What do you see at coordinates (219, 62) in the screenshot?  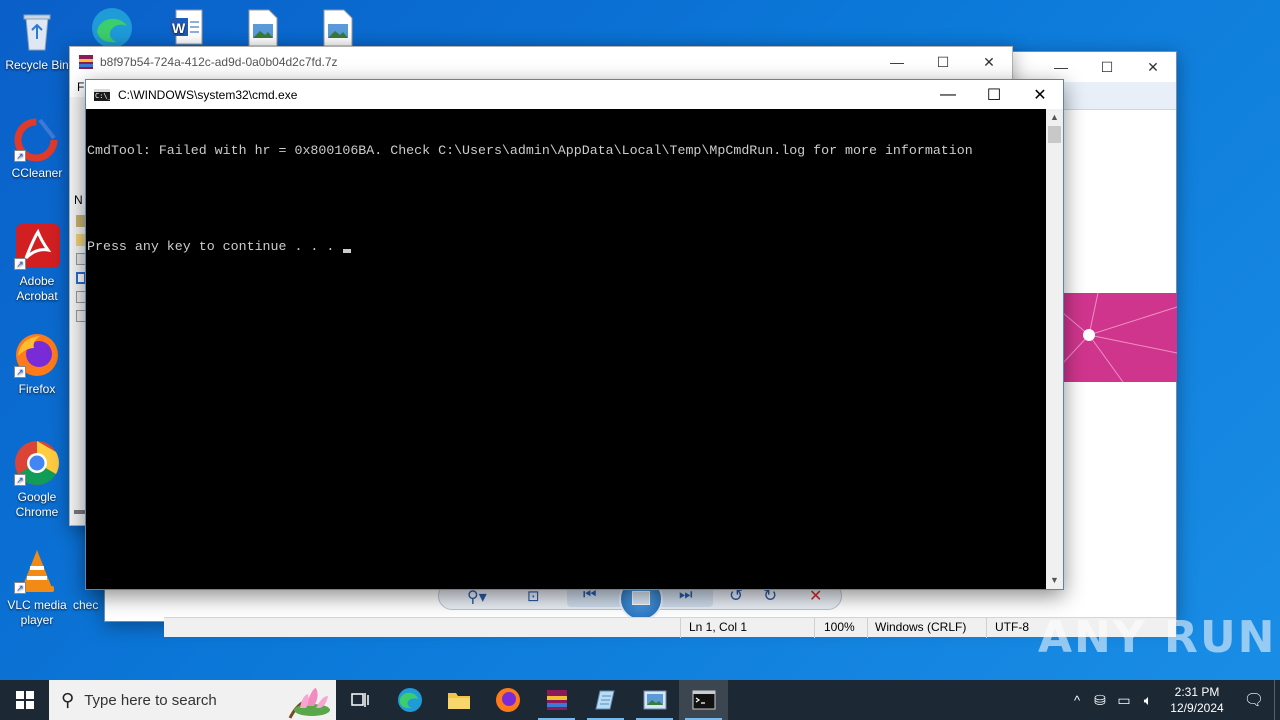 I see `window-title: b8f97b54-724a-412c-ad9d-0a0b04d2c7fd.7z` at bounding box center [219, 62].